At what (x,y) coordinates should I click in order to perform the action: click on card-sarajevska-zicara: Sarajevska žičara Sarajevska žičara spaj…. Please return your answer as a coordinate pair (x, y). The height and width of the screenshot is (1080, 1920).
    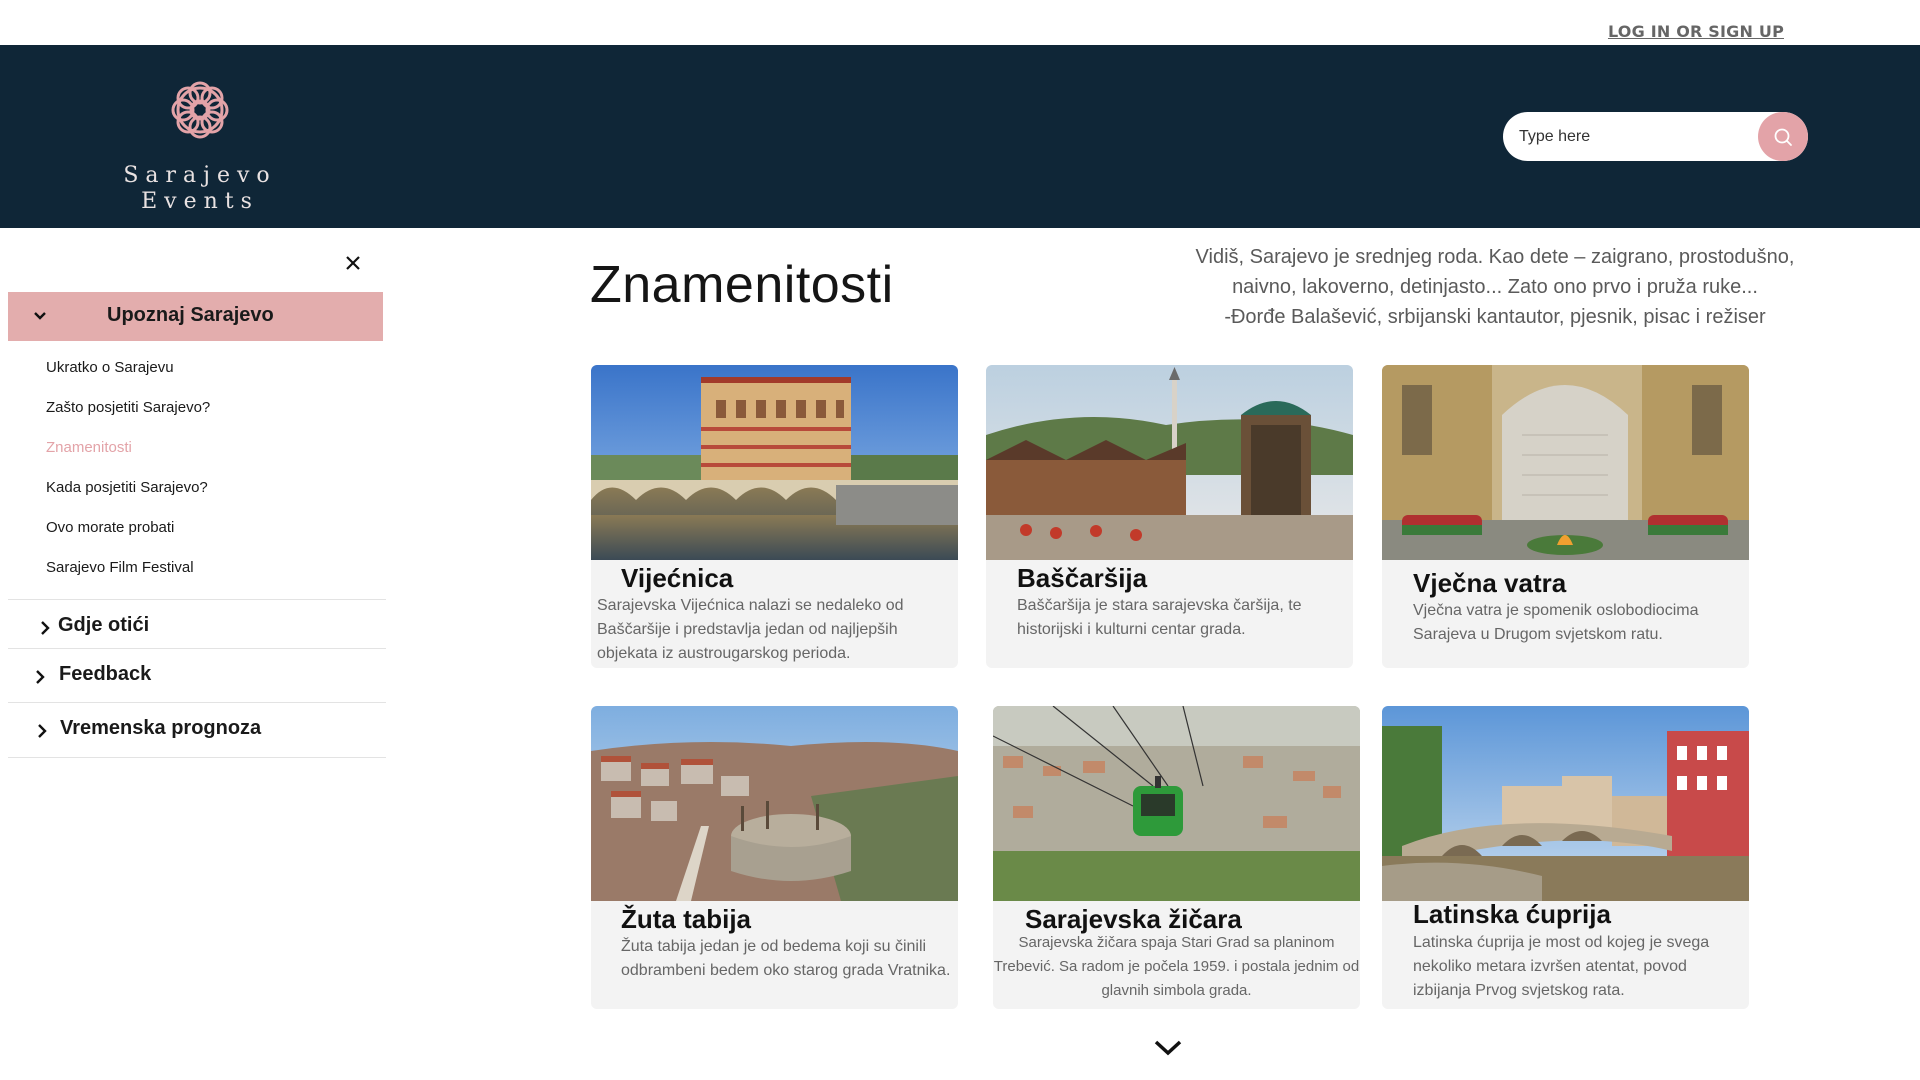
    Looking at the image, I should click on (1176, 857).